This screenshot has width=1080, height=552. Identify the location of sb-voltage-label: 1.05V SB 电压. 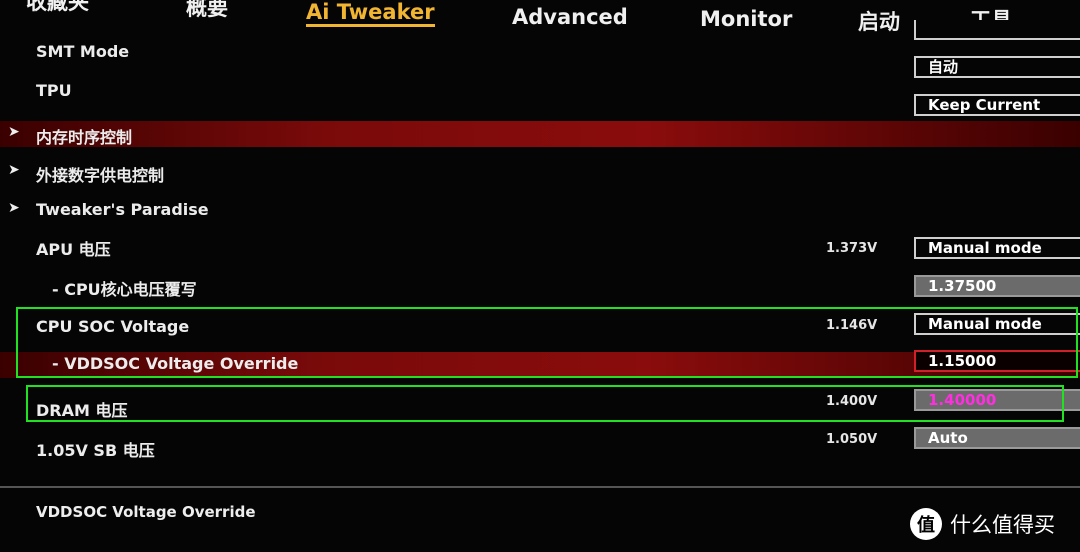
(95, 450).